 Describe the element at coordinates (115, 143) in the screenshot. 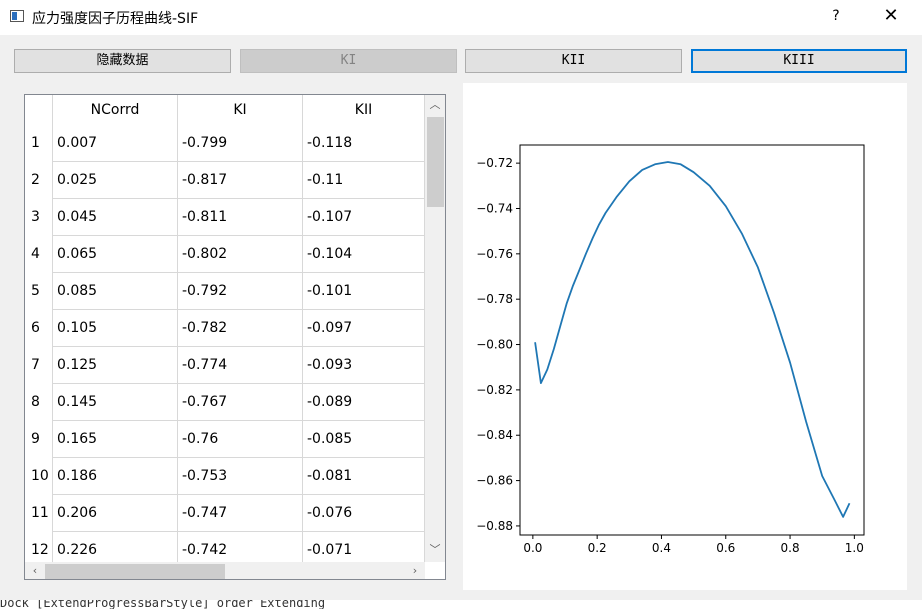

I see `cell-ncorrd: 0.007` at that location.